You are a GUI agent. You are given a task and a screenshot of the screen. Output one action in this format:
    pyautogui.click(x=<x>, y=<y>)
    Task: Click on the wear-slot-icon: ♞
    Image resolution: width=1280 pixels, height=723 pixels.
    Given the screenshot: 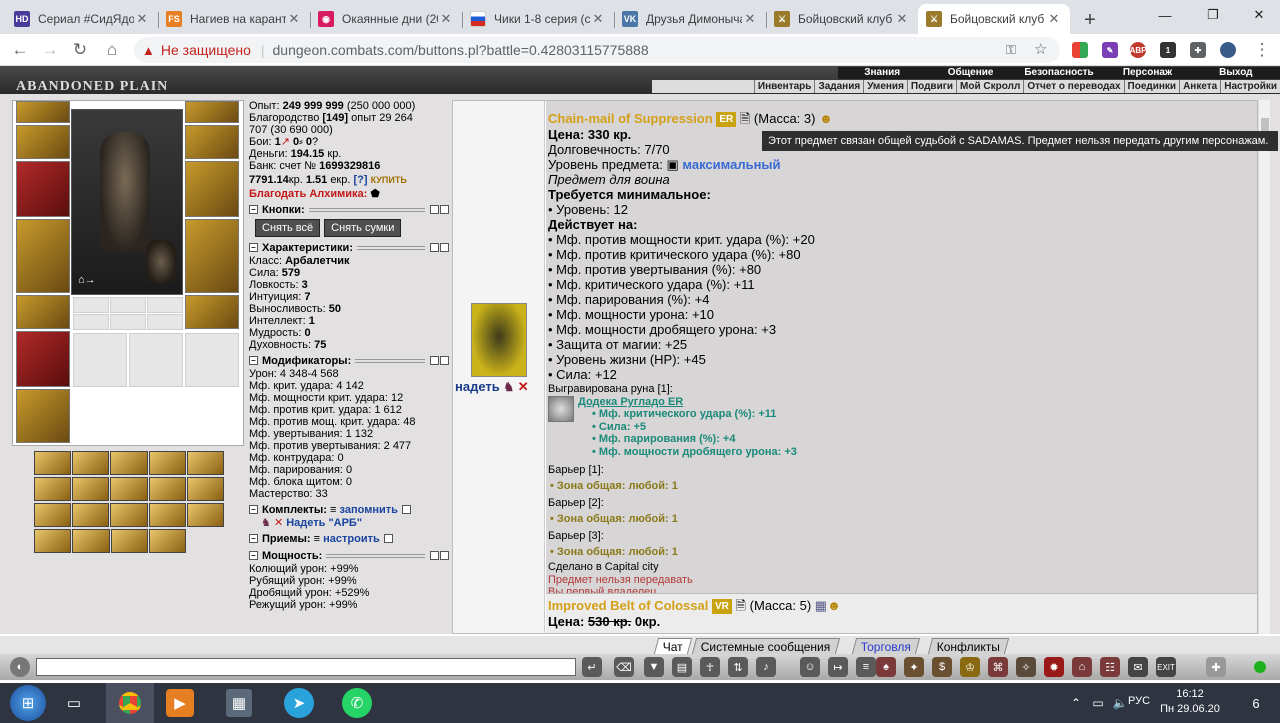 What is the action you would take?
    pyautogui.click(x=508, y=387)
    